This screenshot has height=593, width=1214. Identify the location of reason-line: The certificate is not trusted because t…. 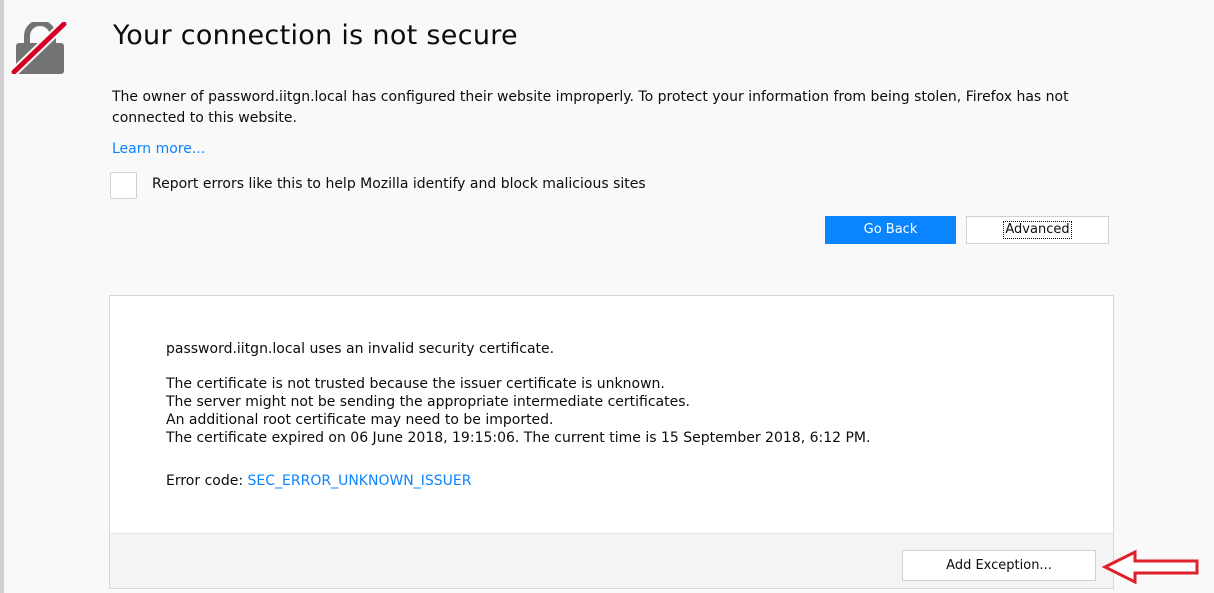
(415, 384).